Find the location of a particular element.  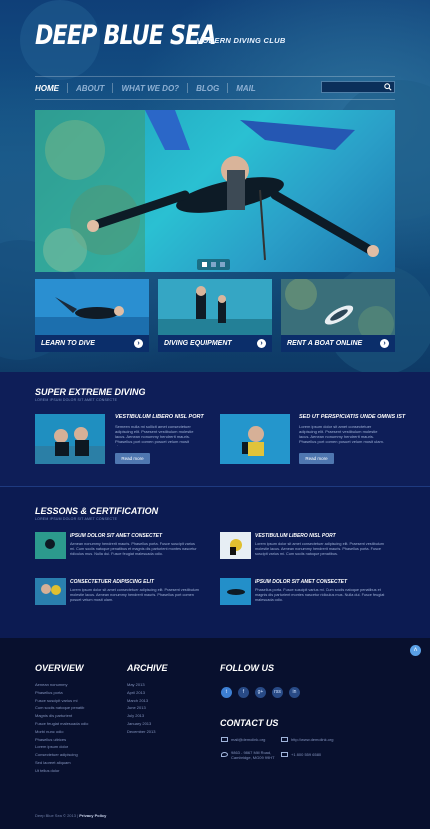

card-diving-equipment: DIVING EQUIPMENT › is located at coordinates (215, 315).